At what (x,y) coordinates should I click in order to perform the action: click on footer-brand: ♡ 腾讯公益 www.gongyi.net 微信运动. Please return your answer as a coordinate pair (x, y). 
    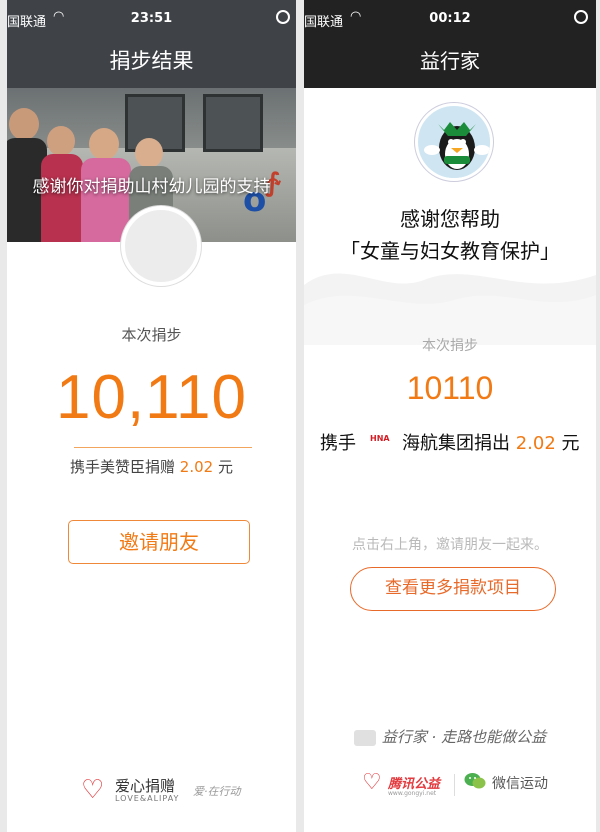
    Looking at the image, I should click on (450, 785).